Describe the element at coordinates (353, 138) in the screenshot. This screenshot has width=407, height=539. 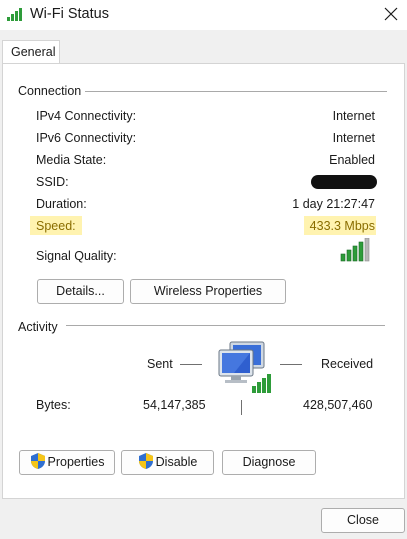
I see `ipv6-value: Internet` at that location.